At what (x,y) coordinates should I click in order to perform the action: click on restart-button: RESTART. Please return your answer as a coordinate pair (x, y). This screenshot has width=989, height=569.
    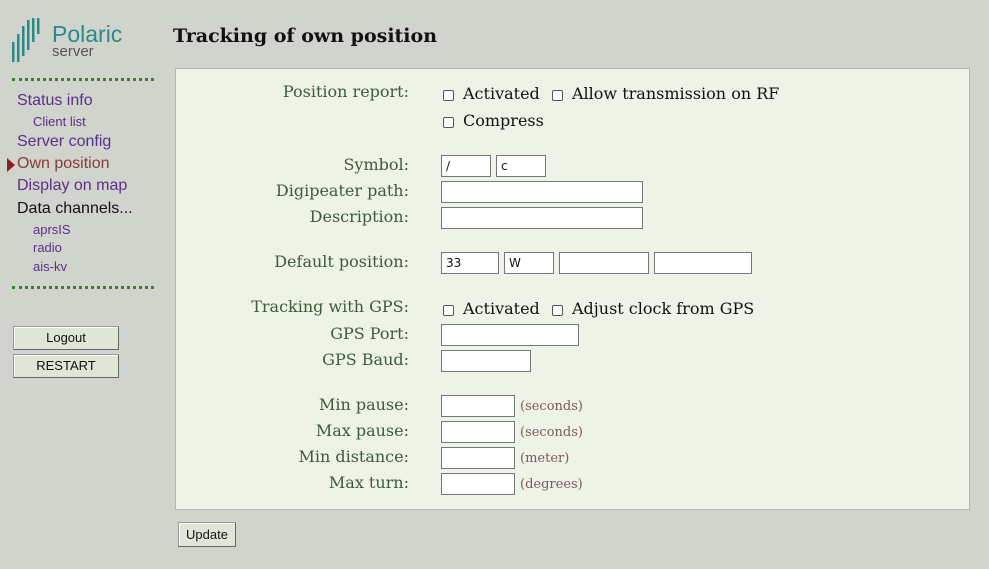
    Looking at the image, I should click on (66, 366).